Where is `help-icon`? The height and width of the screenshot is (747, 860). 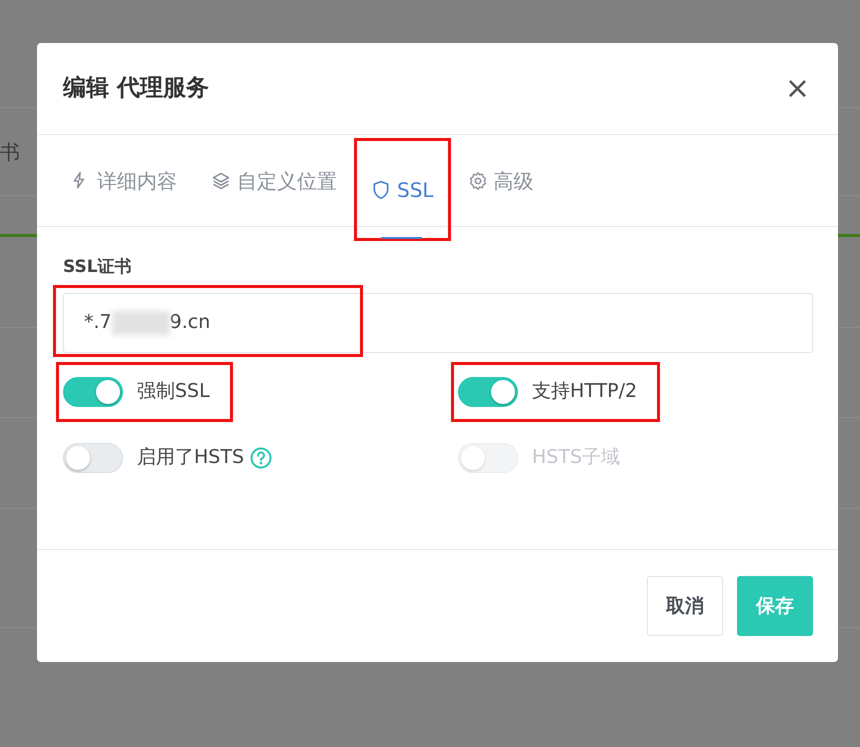 help-icon is located at coordinates (261, 457).